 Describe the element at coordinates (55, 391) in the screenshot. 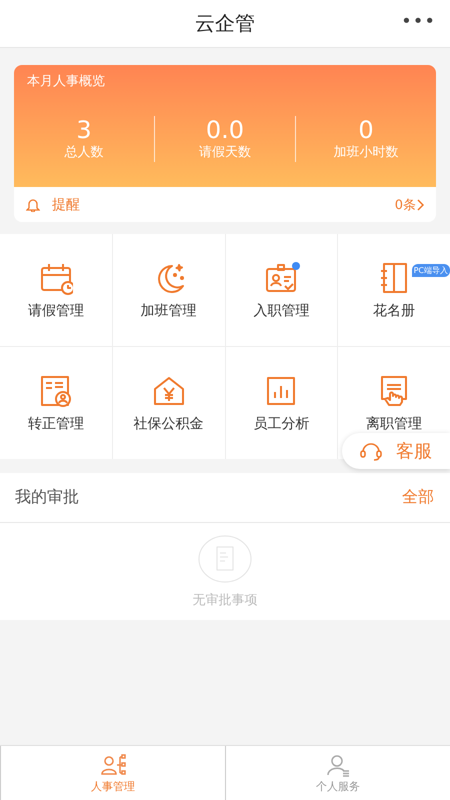

I see `certificate-icon` at that location.